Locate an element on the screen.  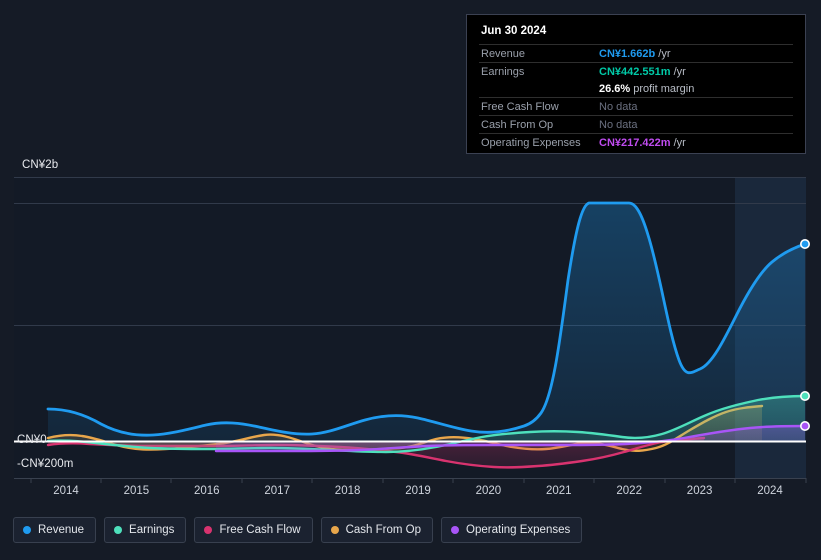
tooltip-row-unit: profit margin is located at coordinates (664, 88).